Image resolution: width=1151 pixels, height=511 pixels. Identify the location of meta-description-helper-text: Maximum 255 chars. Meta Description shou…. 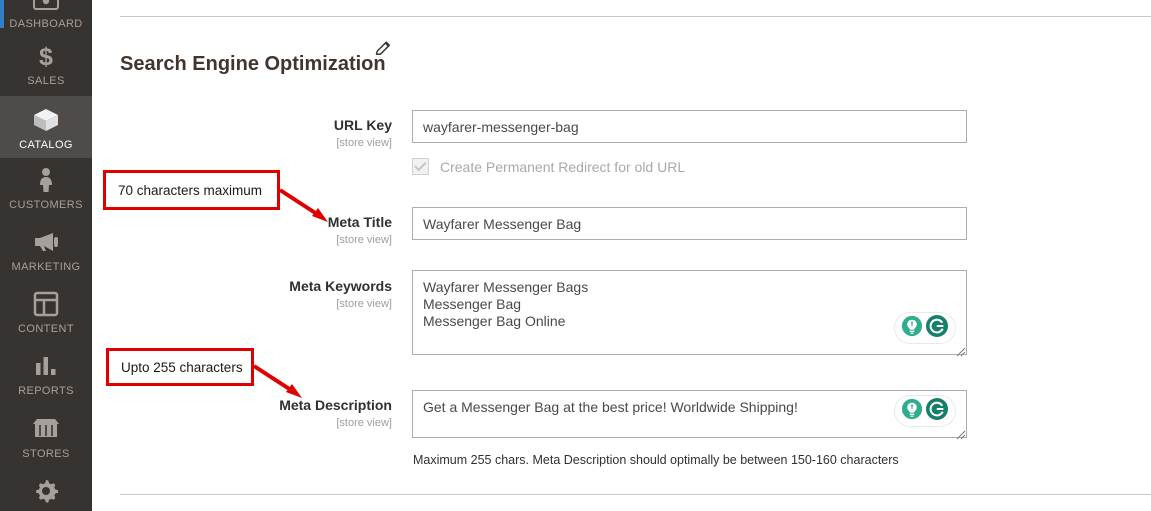
(656, 460).